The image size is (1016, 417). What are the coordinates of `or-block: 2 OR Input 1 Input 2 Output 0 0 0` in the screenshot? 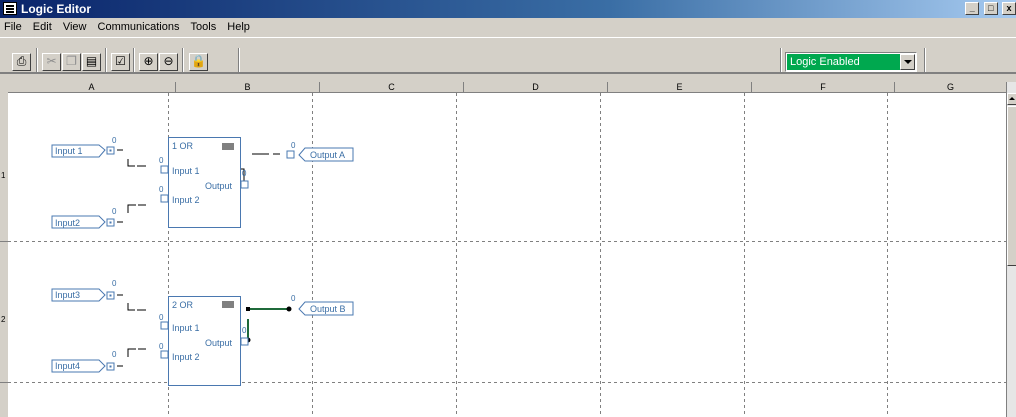 It's located at (204, 341).